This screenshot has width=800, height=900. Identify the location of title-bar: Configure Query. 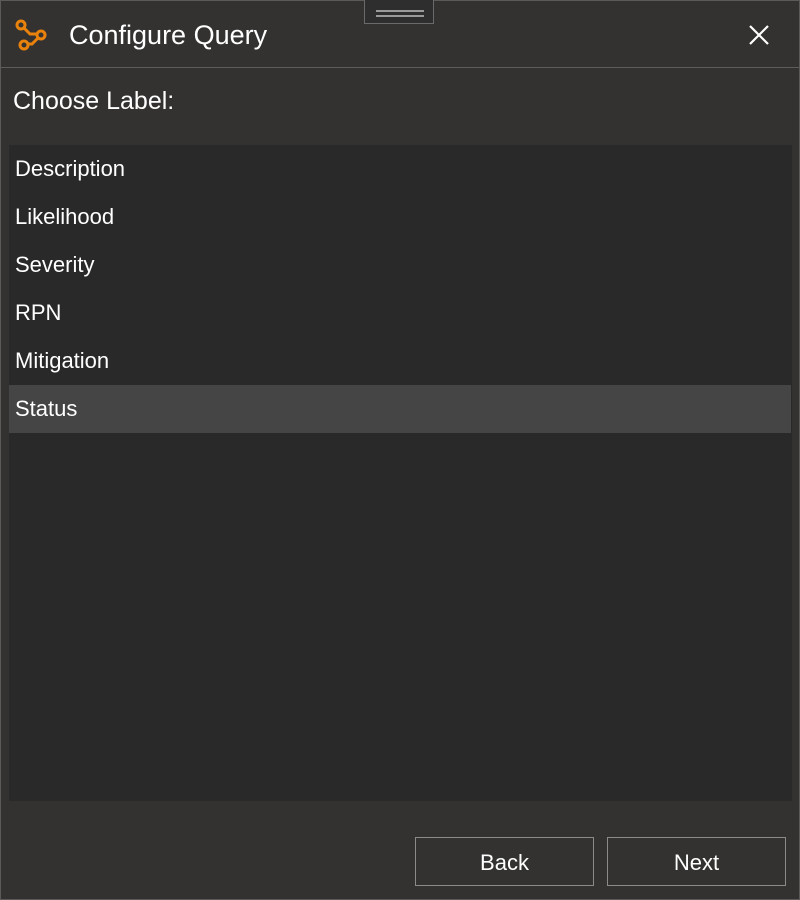
(400, 34).